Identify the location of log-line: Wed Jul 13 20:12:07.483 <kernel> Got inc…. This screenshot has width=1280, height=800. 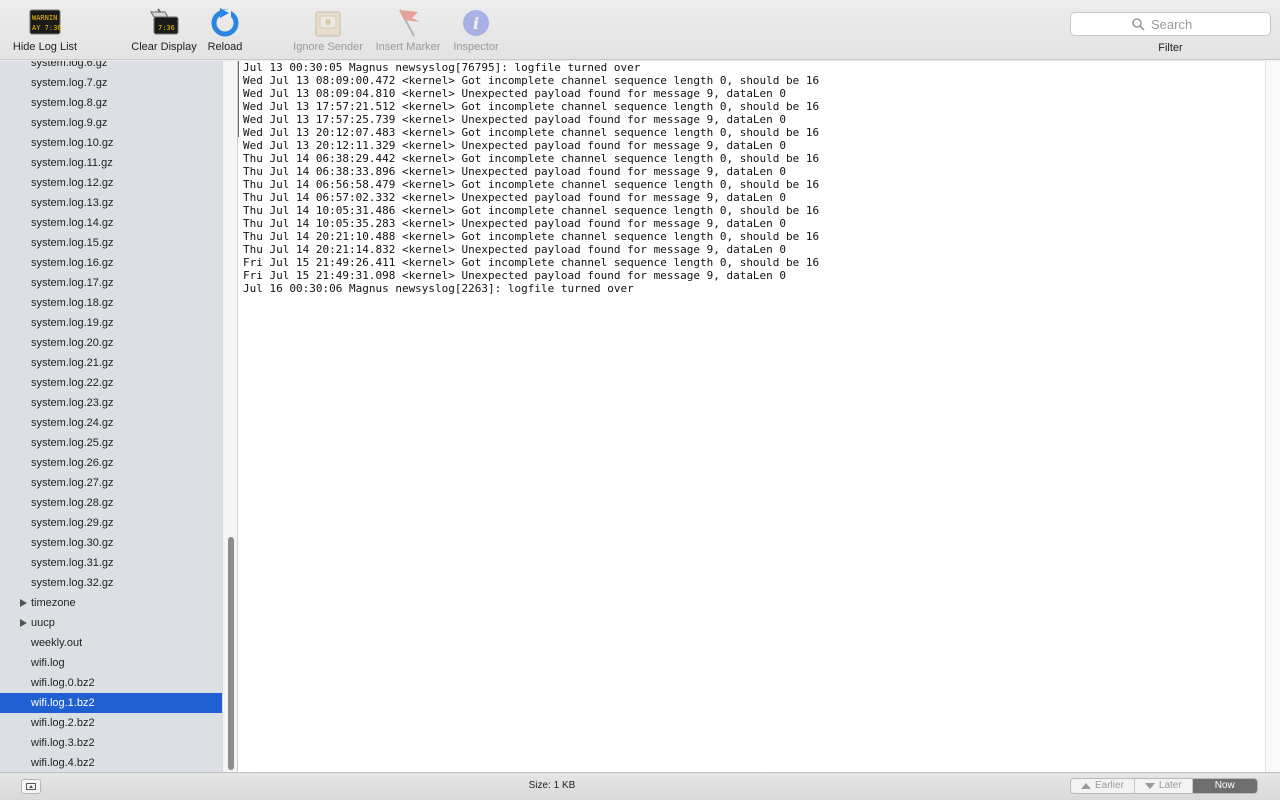
(531, 132).